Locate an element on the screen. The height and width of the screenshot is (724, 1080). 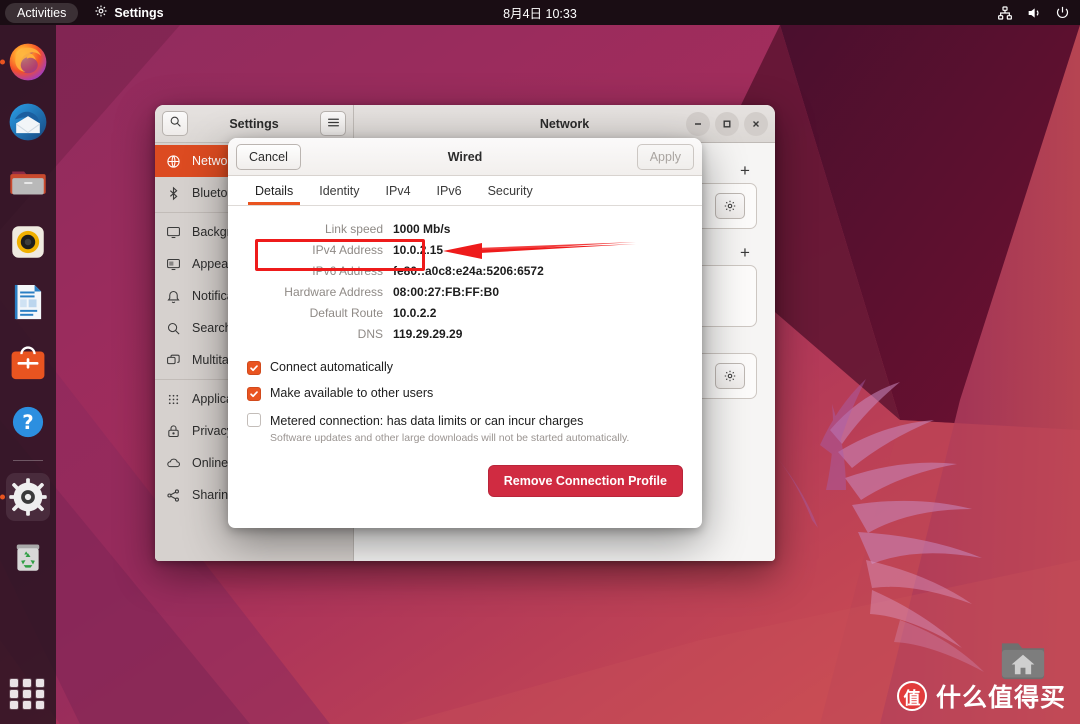
power-icon is located at coordinates (1062, 12).